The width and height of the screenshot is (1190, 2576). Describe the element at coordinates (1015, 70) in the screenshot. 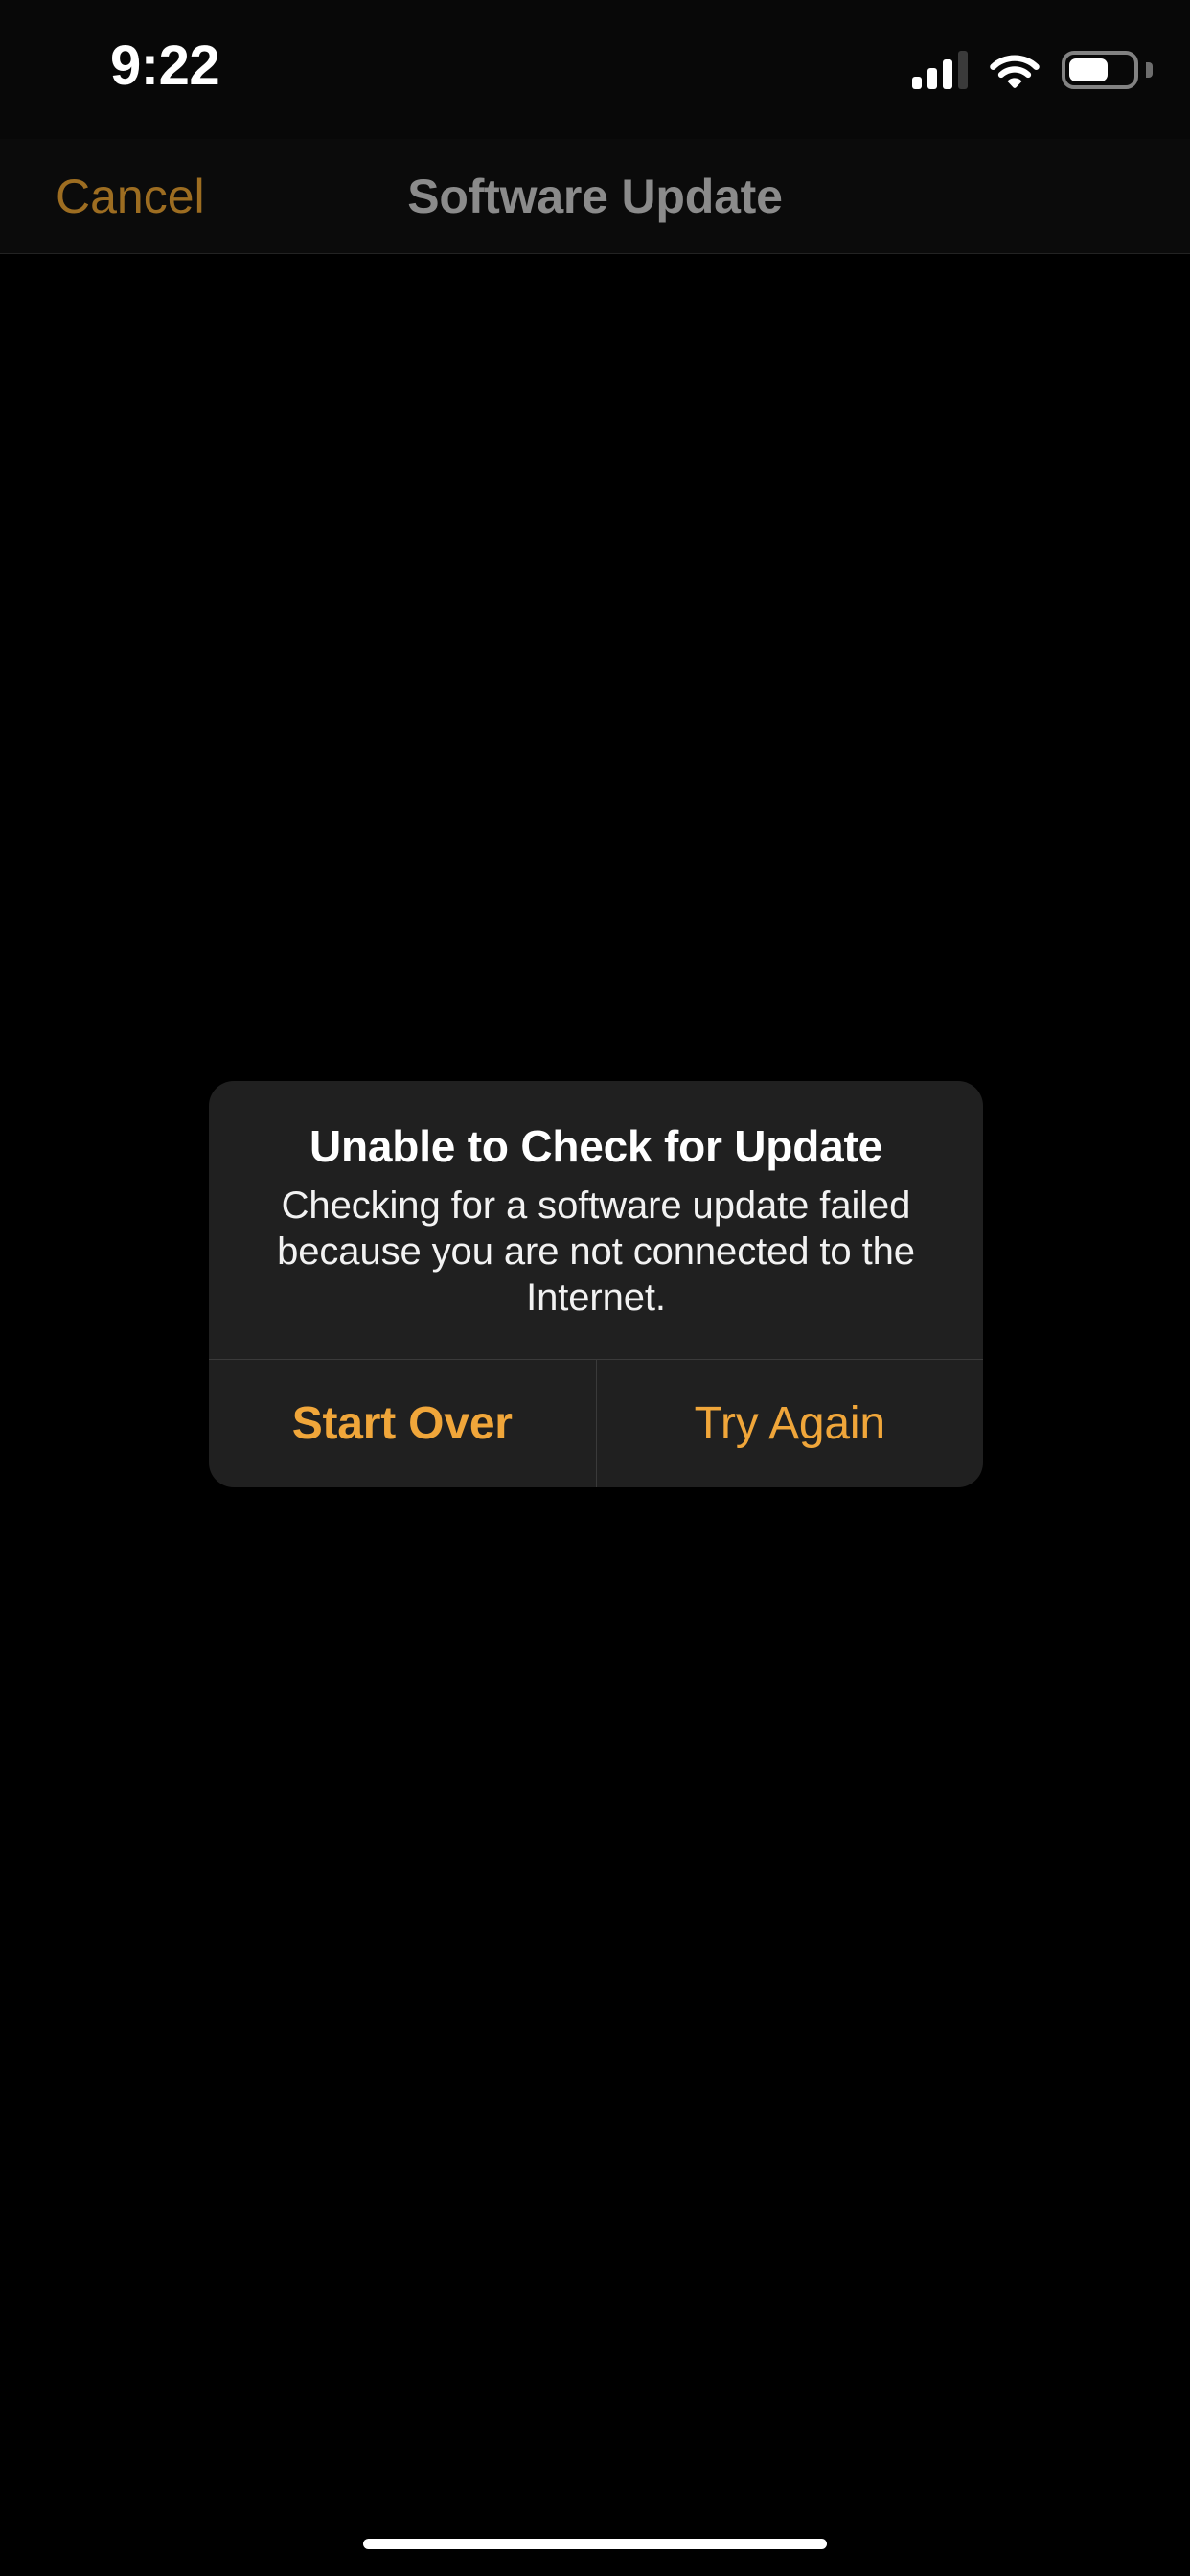

I see `wifi-icon` at that location.